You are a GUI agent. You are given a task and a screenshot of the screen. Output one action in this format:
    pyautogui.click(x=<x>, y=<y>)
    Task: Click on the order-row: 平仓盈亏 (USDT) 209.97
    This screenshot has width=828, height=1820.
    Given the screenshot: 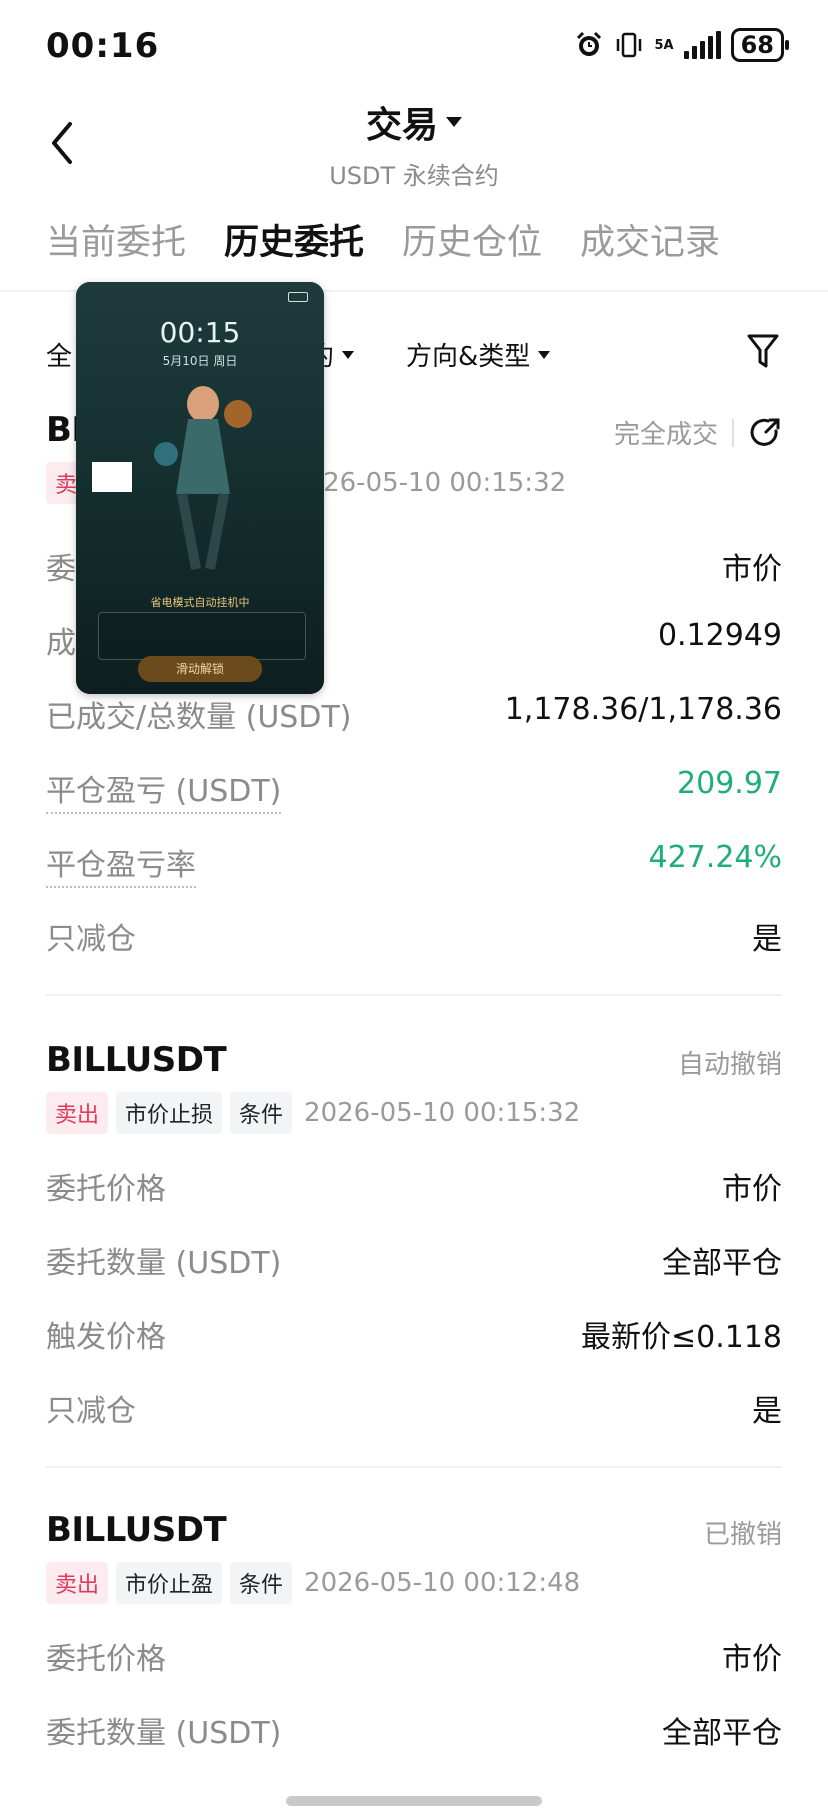 What is the action you would take?
    pyautogui.click(x=414, y=790)
    